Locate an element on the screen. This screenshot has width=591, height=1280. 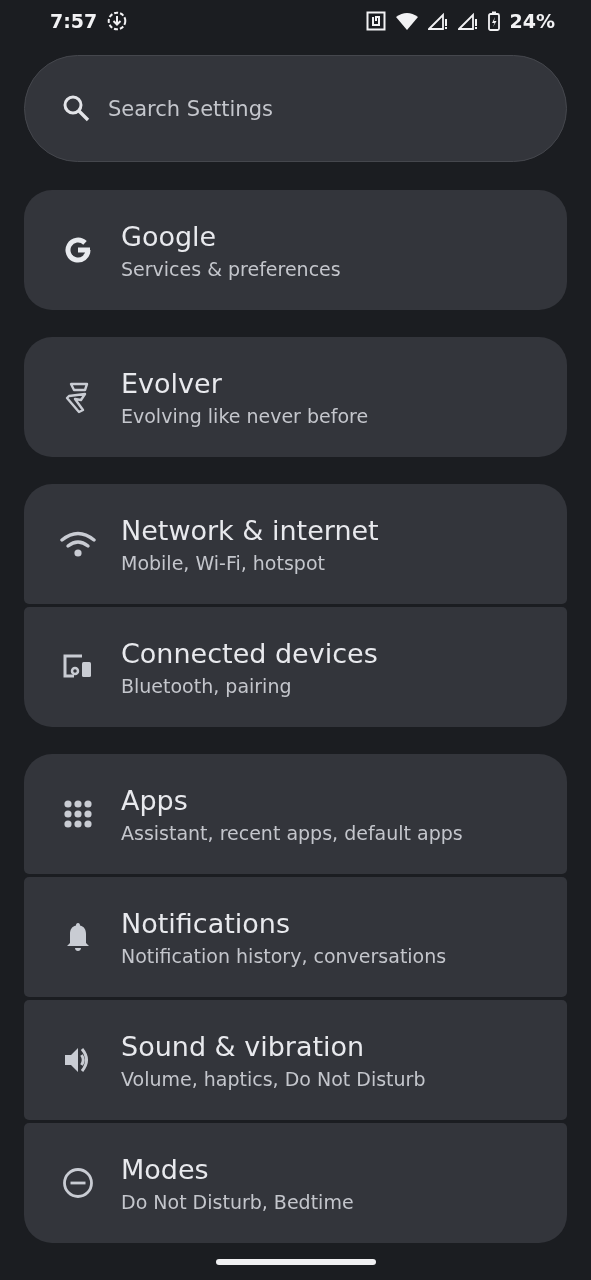
download-icon is located at coordinates (117, 21).